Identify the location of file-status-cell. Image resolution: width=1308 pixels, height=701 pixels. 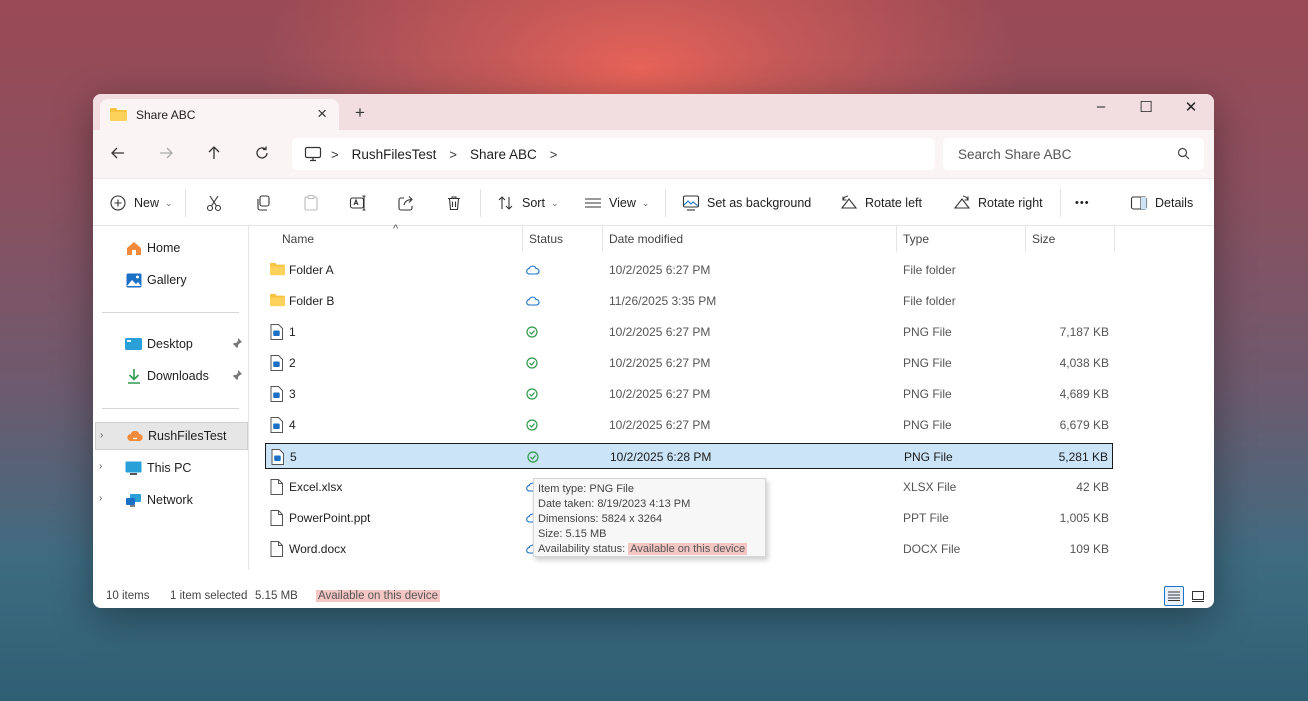
(534, 332).